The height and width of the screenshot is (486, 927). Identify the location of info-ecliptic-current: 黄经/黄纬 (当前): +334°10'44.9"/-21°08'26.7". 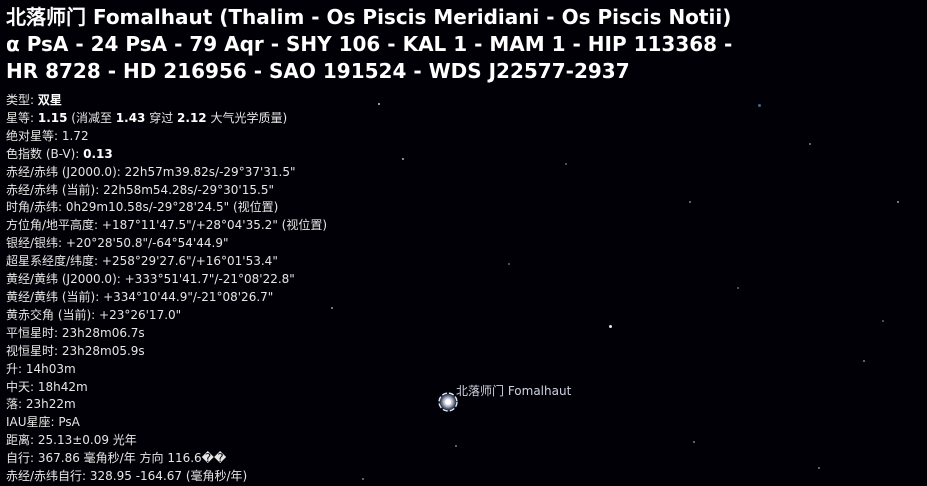
(140, 296).